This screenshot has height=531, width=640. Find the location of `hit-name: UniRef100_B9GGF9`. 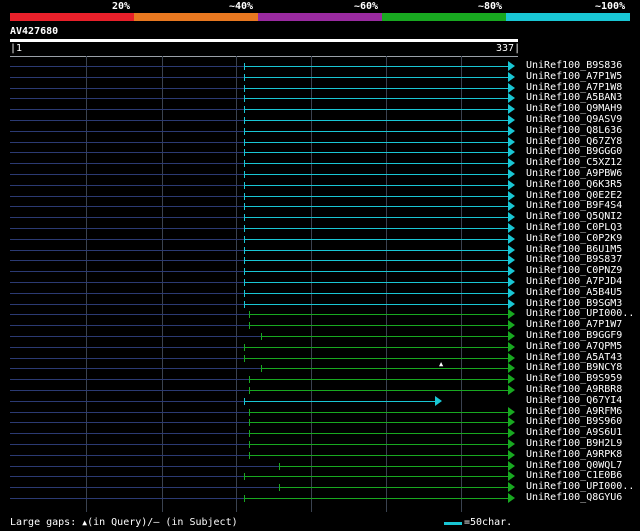

hit-name: UniRef100_B9GGF9 is located at coordinates (574, 335).